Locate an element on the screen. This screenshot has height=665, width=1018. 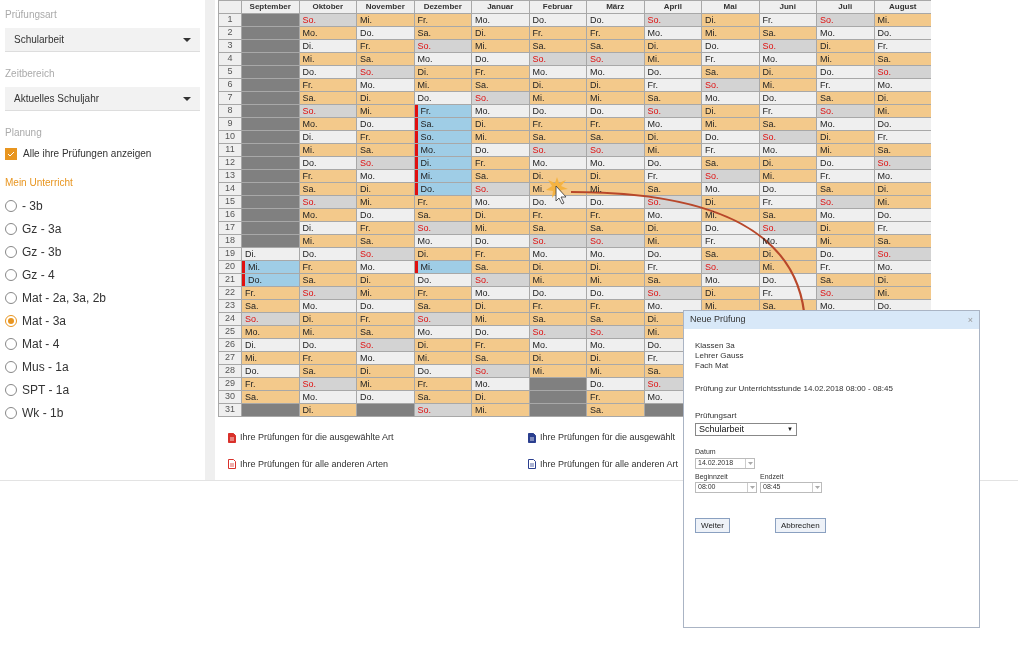
day-cell: So. is located at coordinates (442, 137).